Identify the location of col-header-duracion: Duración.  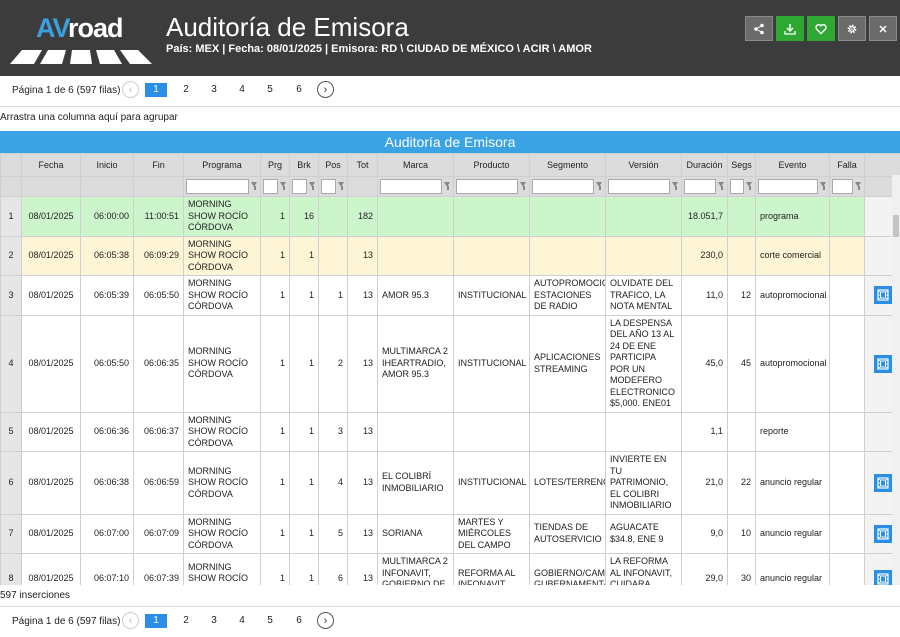
(704, 165).